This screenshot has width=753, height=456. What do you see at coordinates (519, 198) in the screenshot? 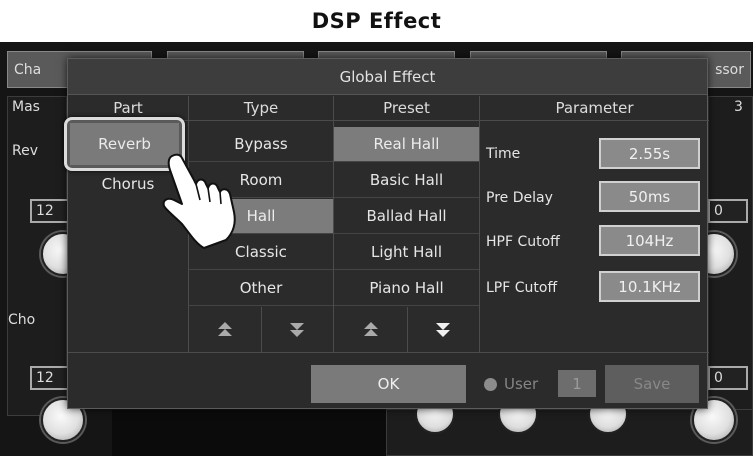
I see `param-label-pre-delay: Pre Delay` at bounding box center [519, 198].